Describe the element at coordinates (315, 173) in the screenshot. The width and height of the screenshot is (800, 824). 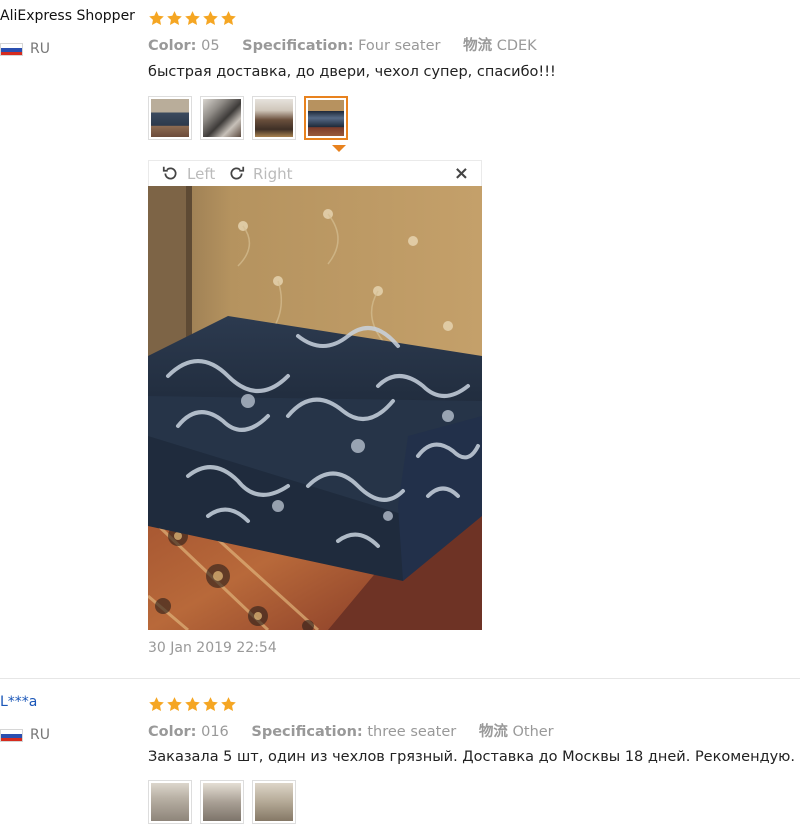
I see `photo-viewer-toolbar: Left Right ×` at that location.